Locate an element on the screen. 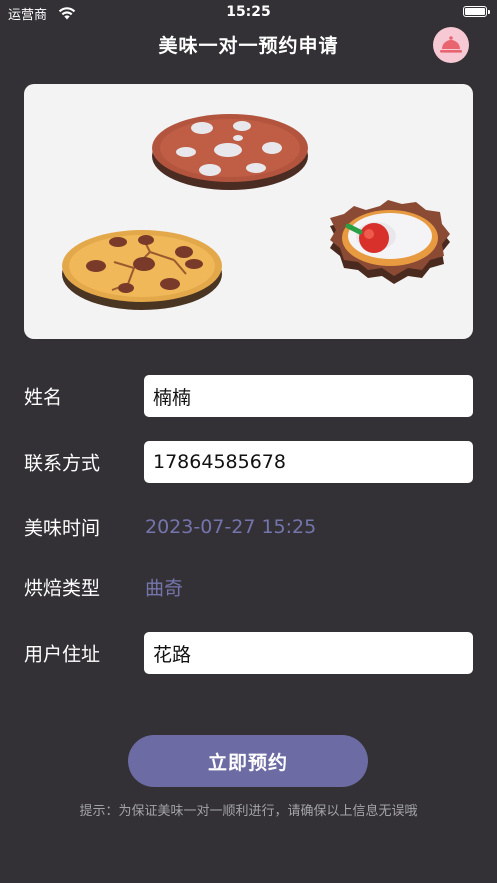 This screenshot has height=883, width=497. bake-type-picker: 曲奇 is located at coordinates (164, 587).